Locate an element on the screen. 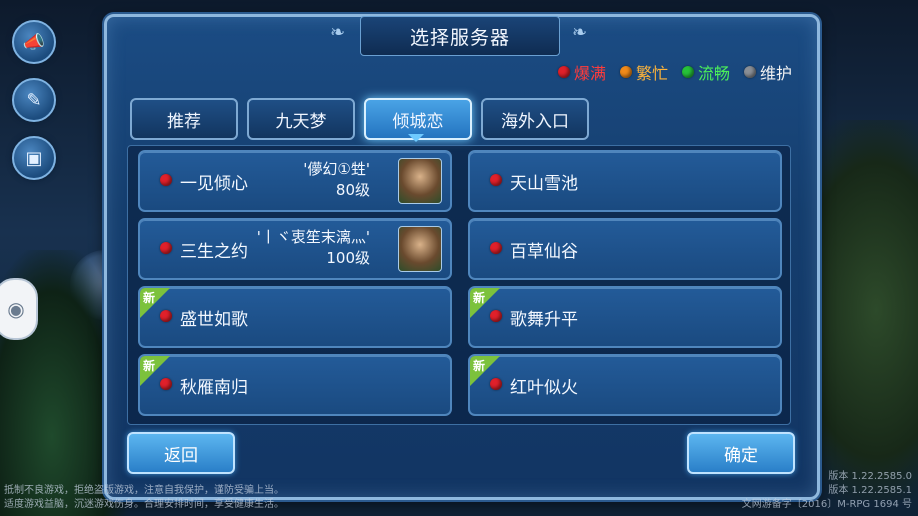  back-button: 返回 is located at coordinates (181, 453).